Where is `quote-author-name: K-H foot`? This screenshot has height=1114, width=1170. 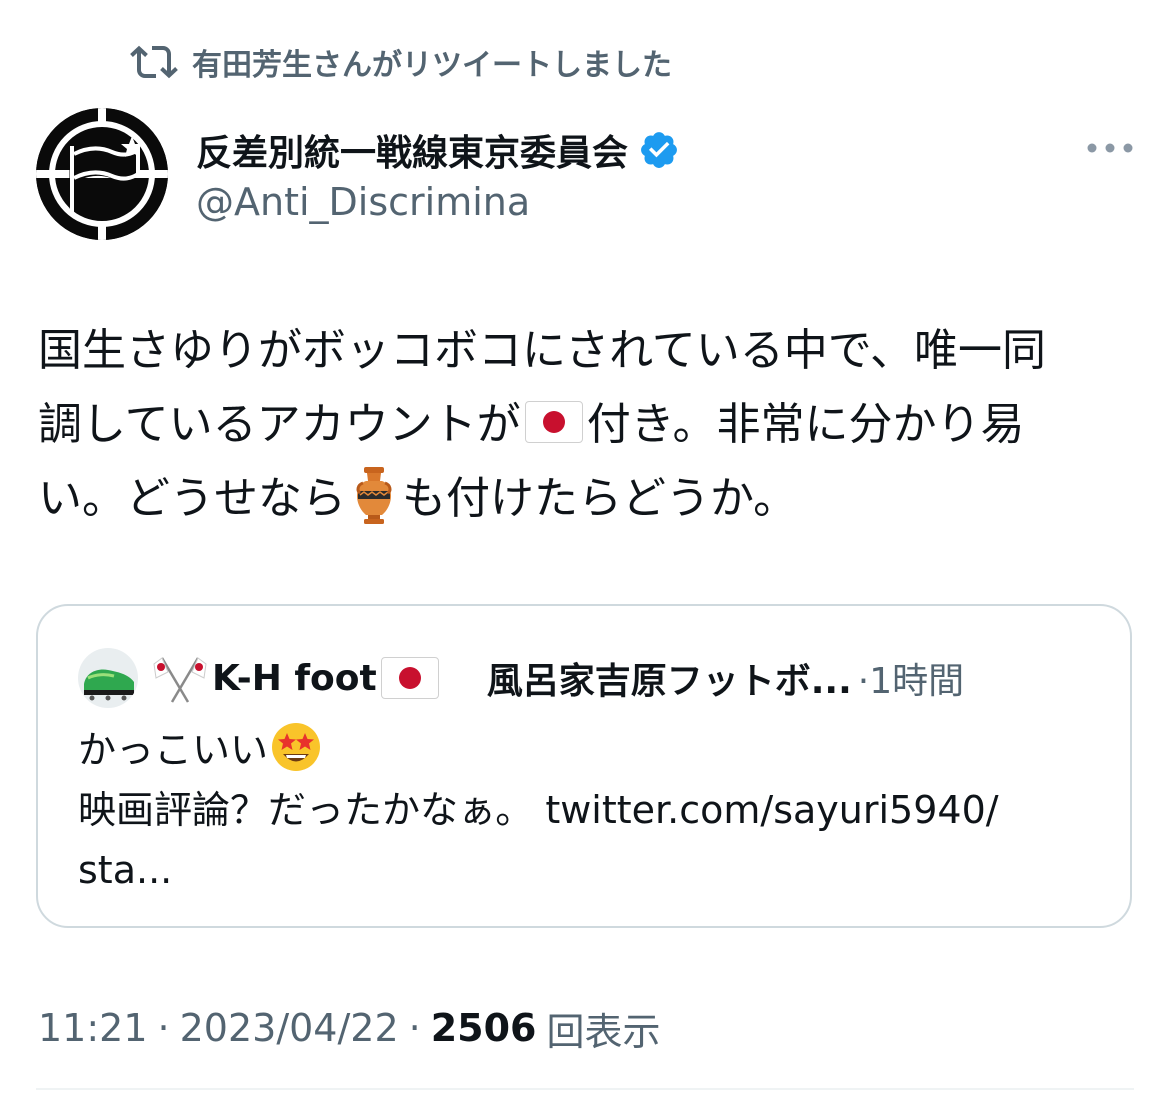
quote-author-name: K-H foot is located at coordinates (294, 678).